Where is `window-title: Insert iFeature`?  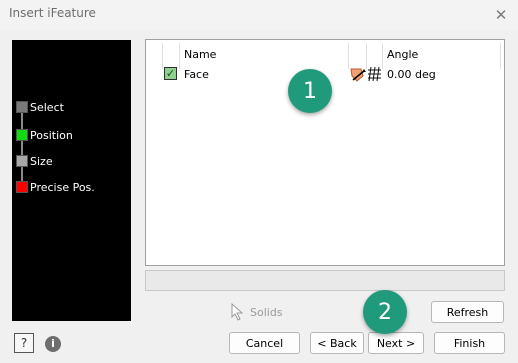 window-title: Insert iFeature is located at coordinates (52, 13).